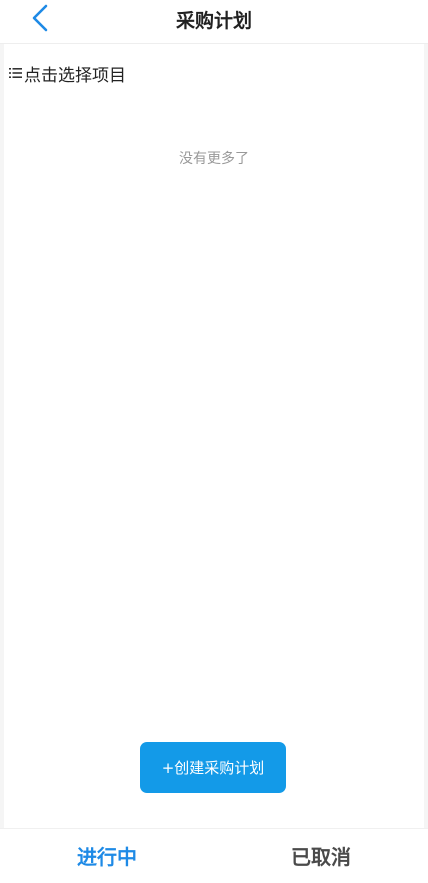 This screenshot has height=883, width=428. Describe the element at coordinates (426, 441) in the screenshot. I see `right-edge` at that location.